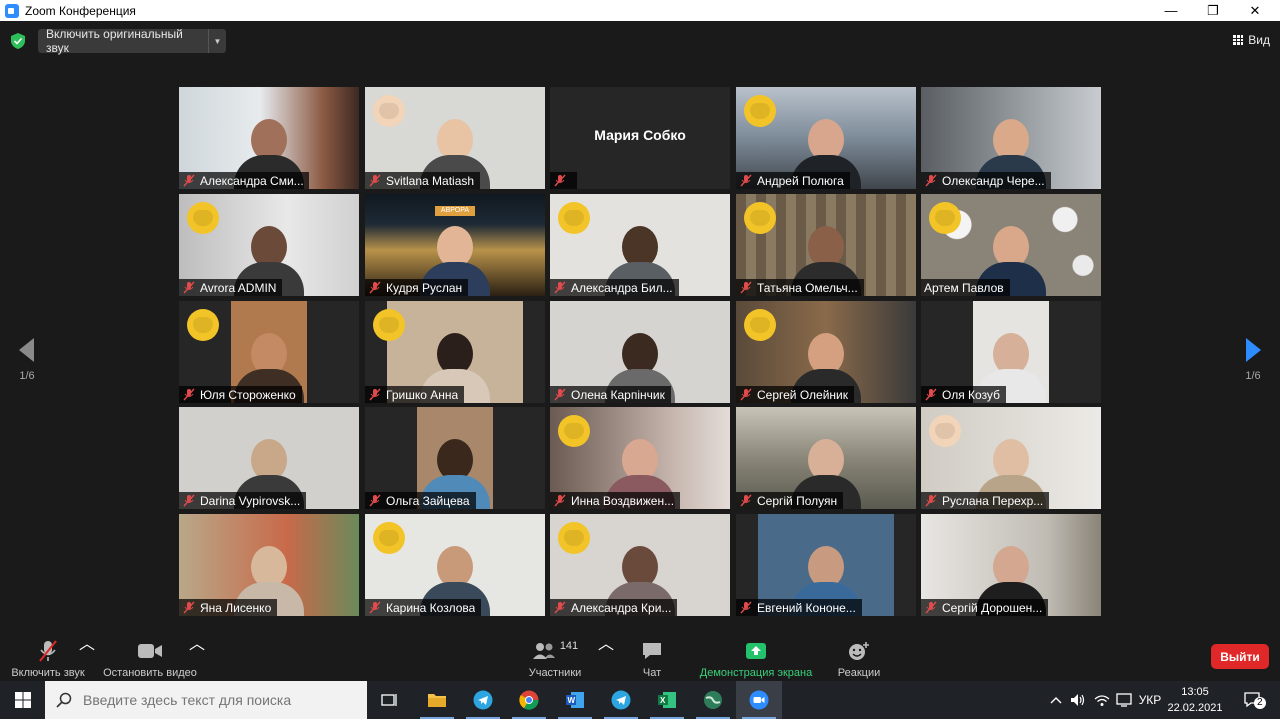  What do you see at coordinates (22, 700) in the screenshot?
I see `start-button` at bounding box center [22, 700].